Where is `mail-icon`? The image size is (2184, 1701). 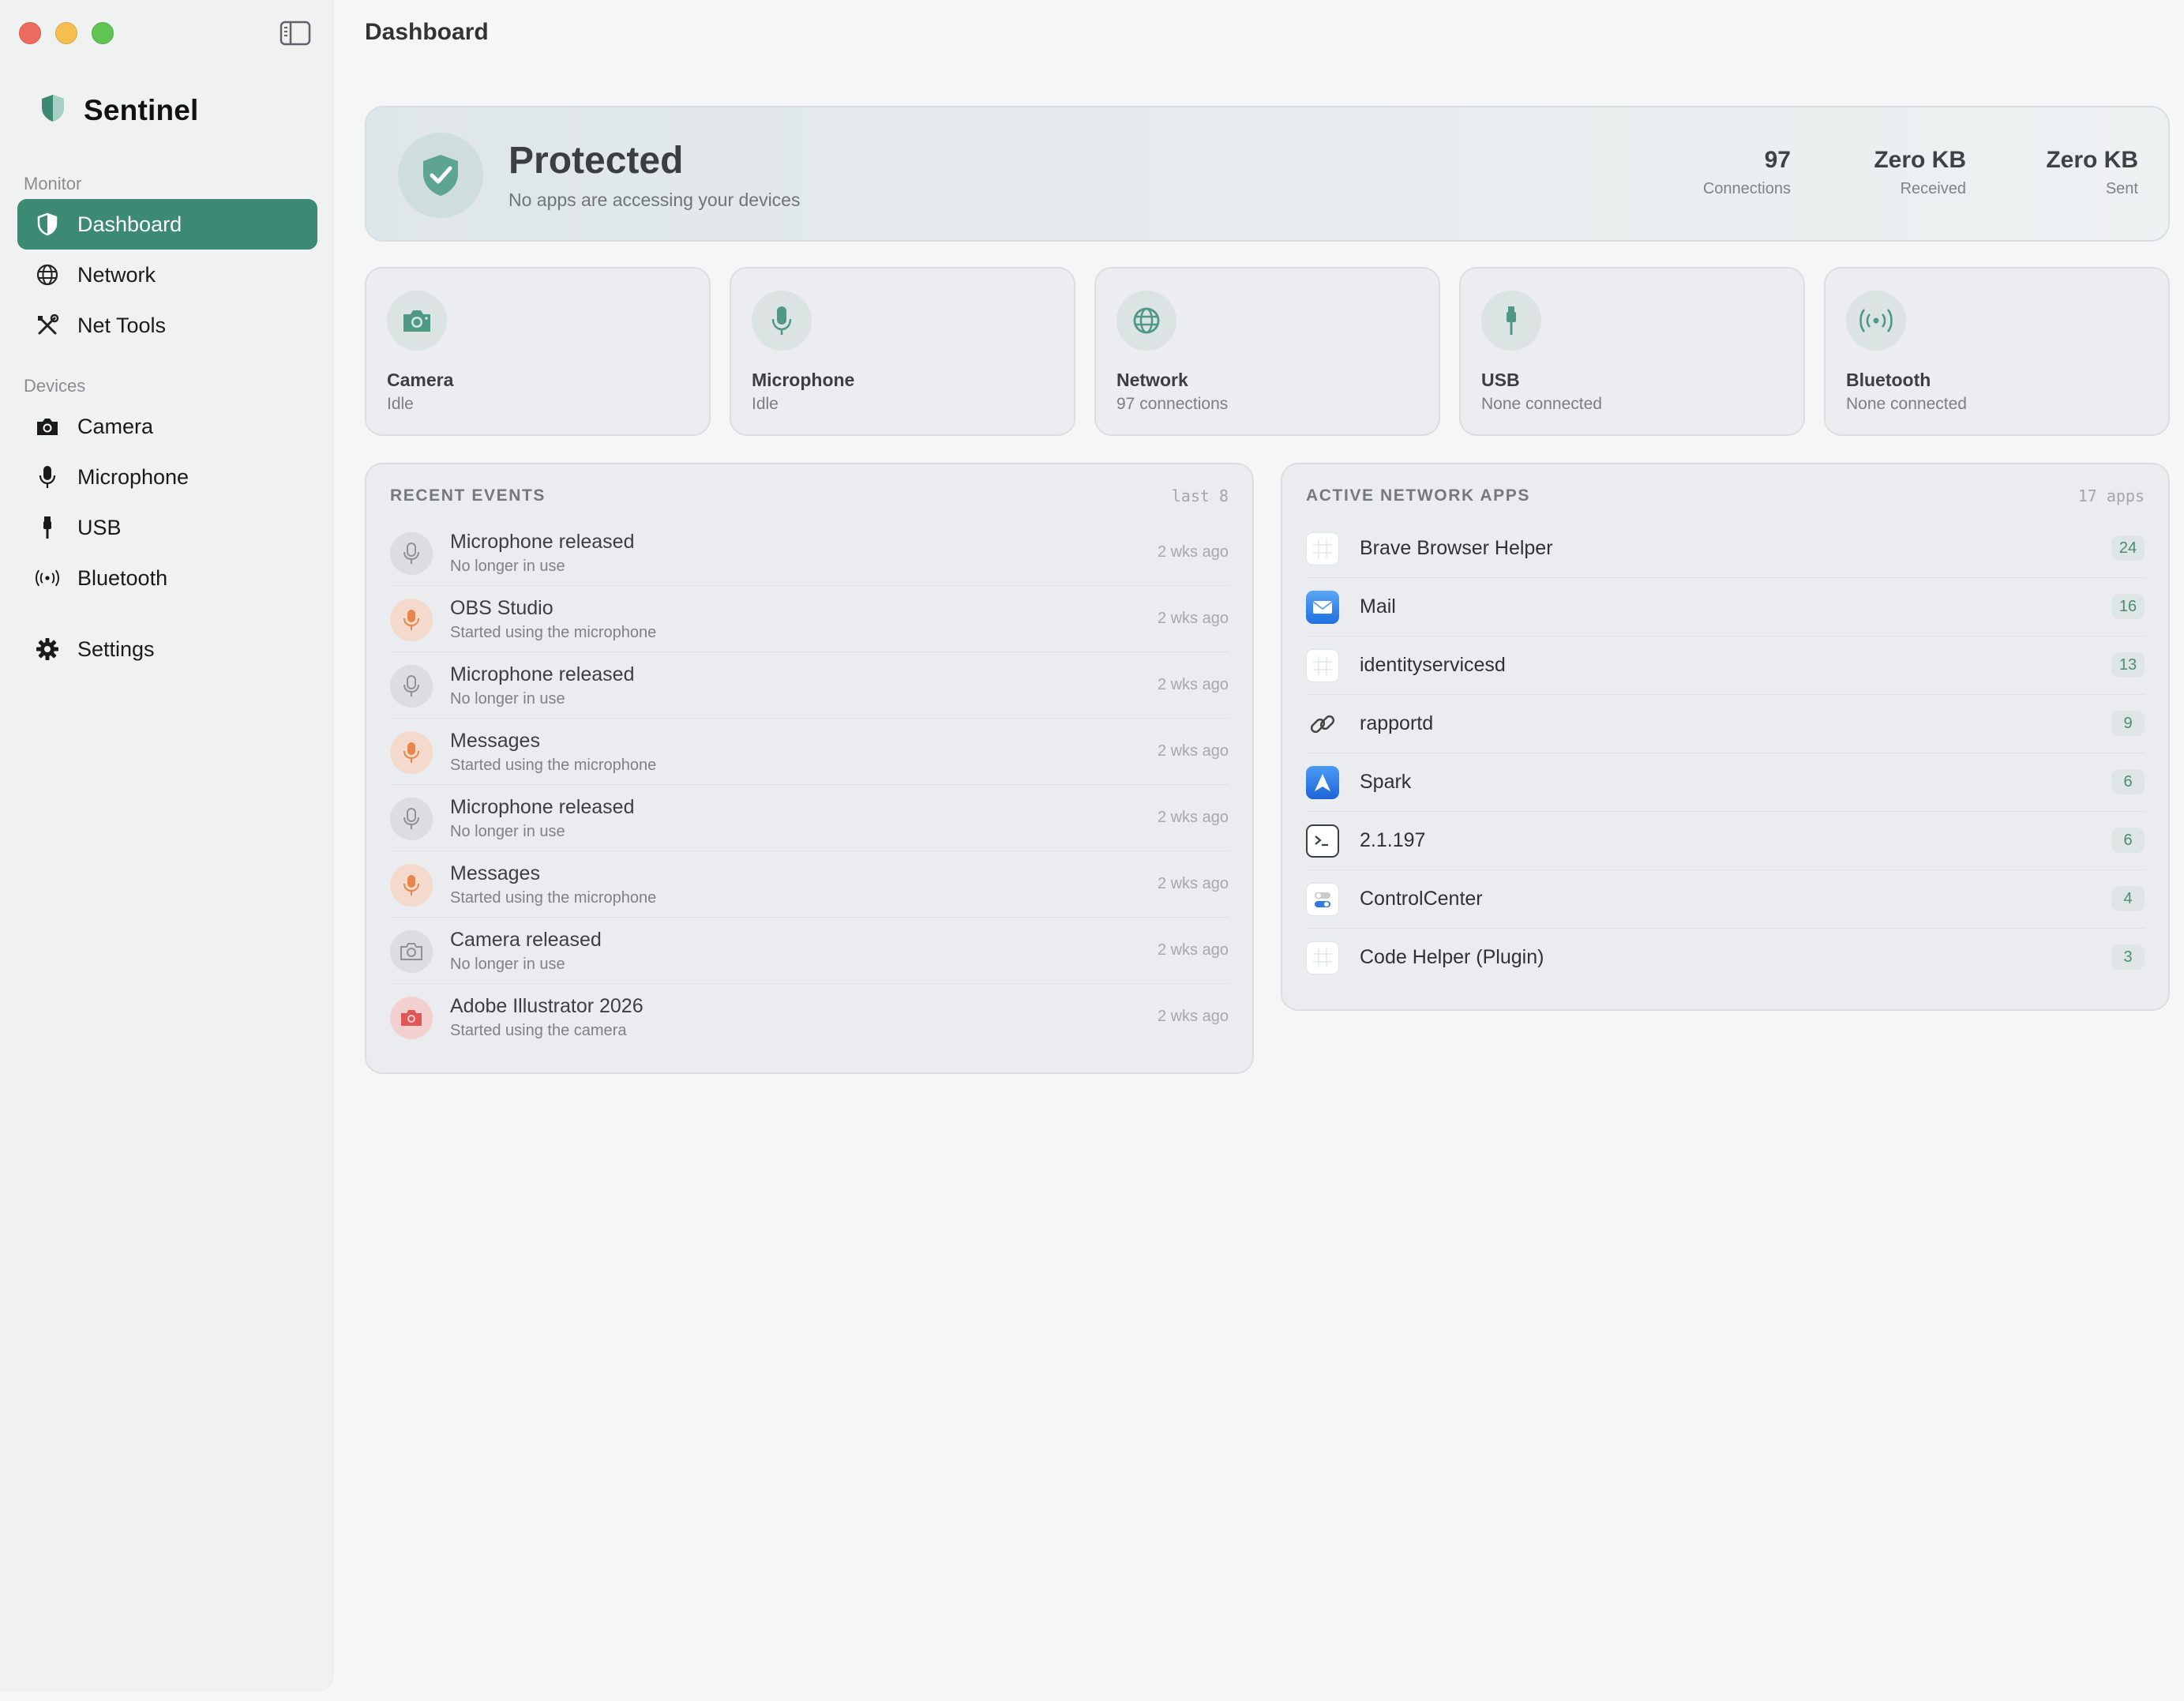 mail-icon is located at coordinates (1322, 607).